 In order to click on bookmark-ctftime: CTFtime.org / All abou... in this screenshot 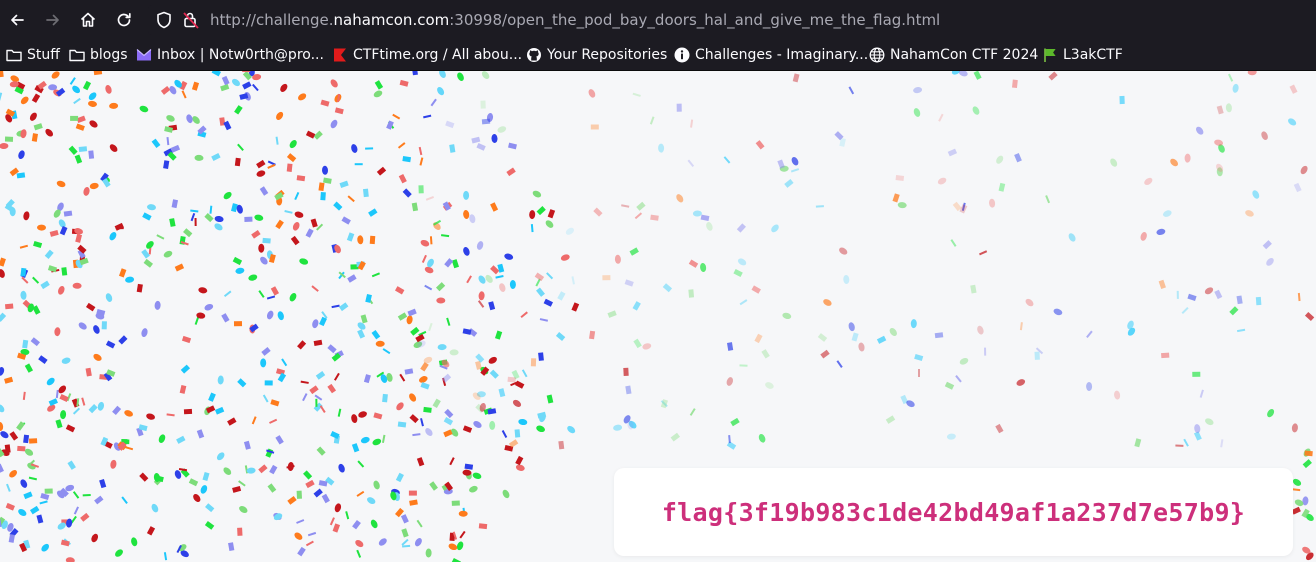, I will do `click(427, 55)`.